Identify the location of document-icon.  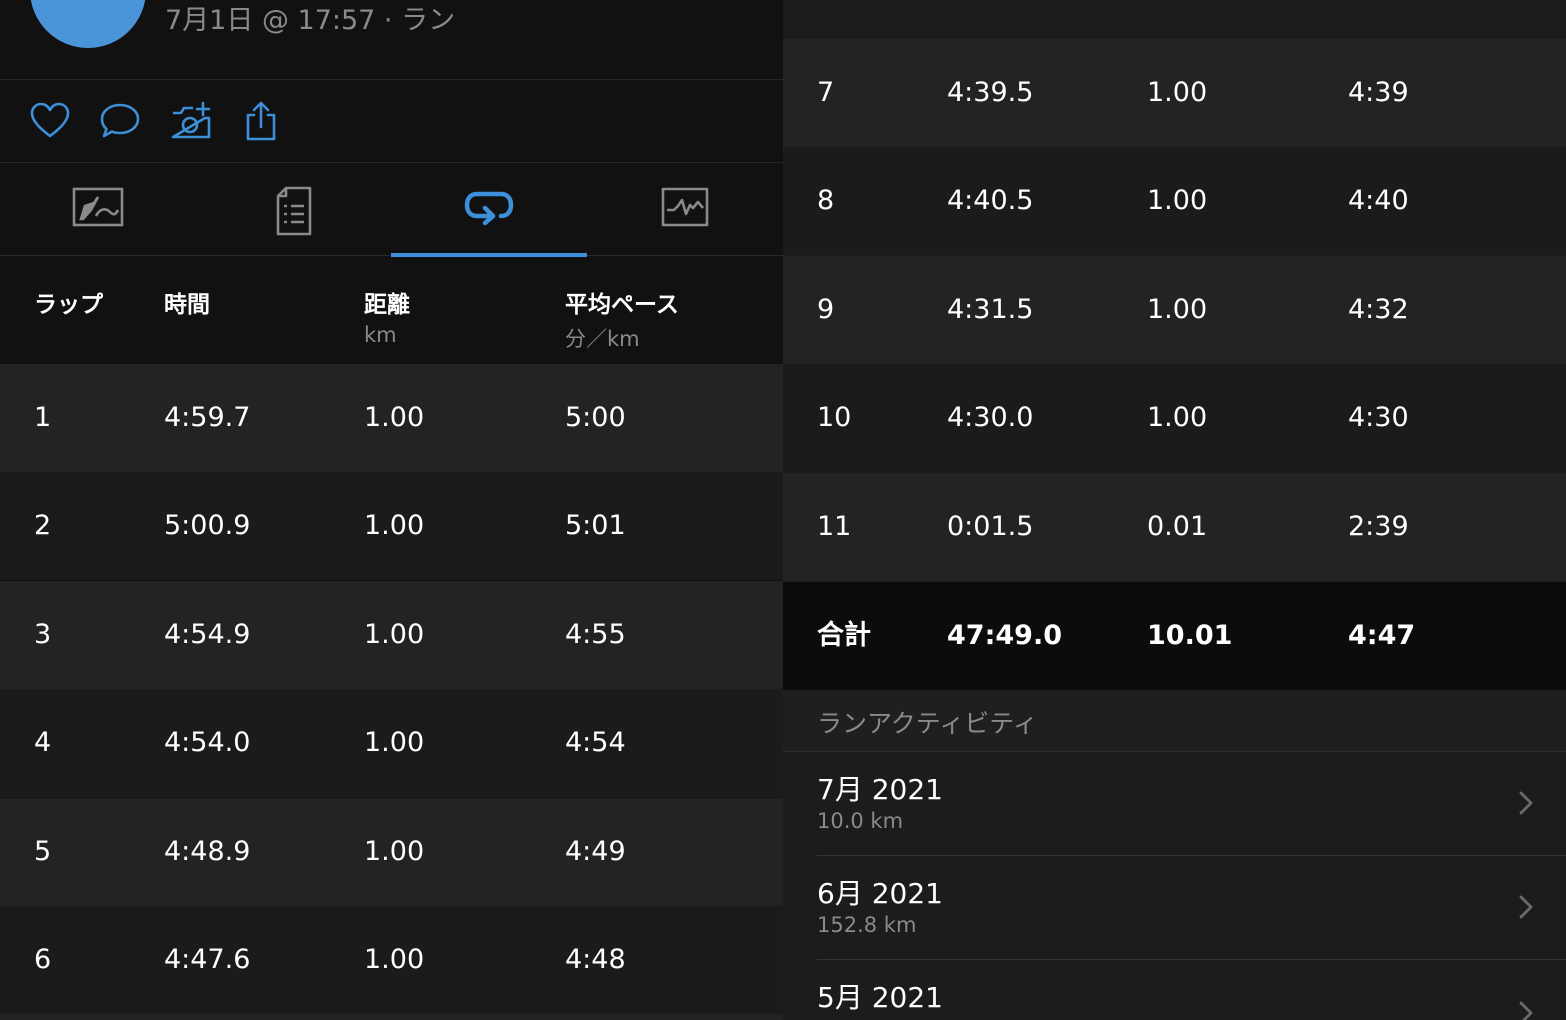
(294, 211).